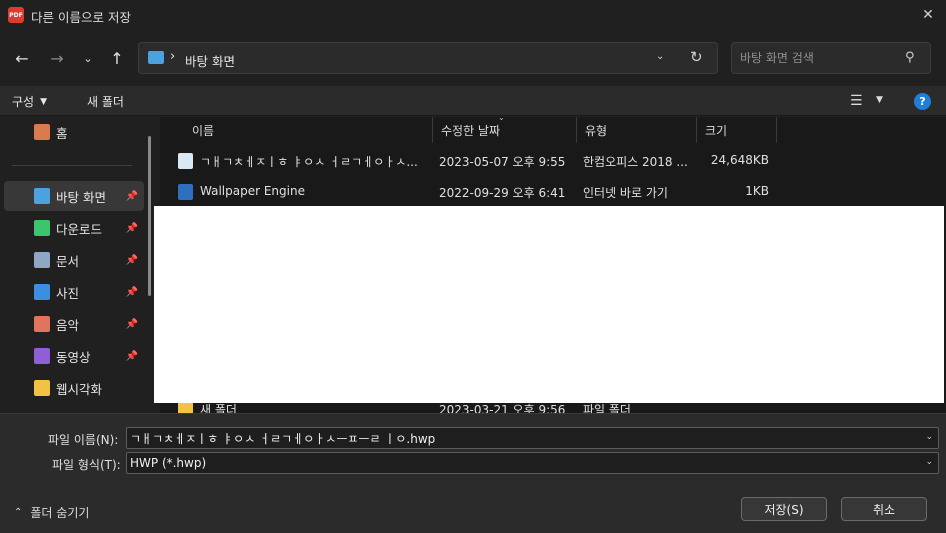 The width and height of the screenshot is (946, 533). Describe the element at coordinates (42, 388) in the screenshot. I see `folder-icon` at that location.